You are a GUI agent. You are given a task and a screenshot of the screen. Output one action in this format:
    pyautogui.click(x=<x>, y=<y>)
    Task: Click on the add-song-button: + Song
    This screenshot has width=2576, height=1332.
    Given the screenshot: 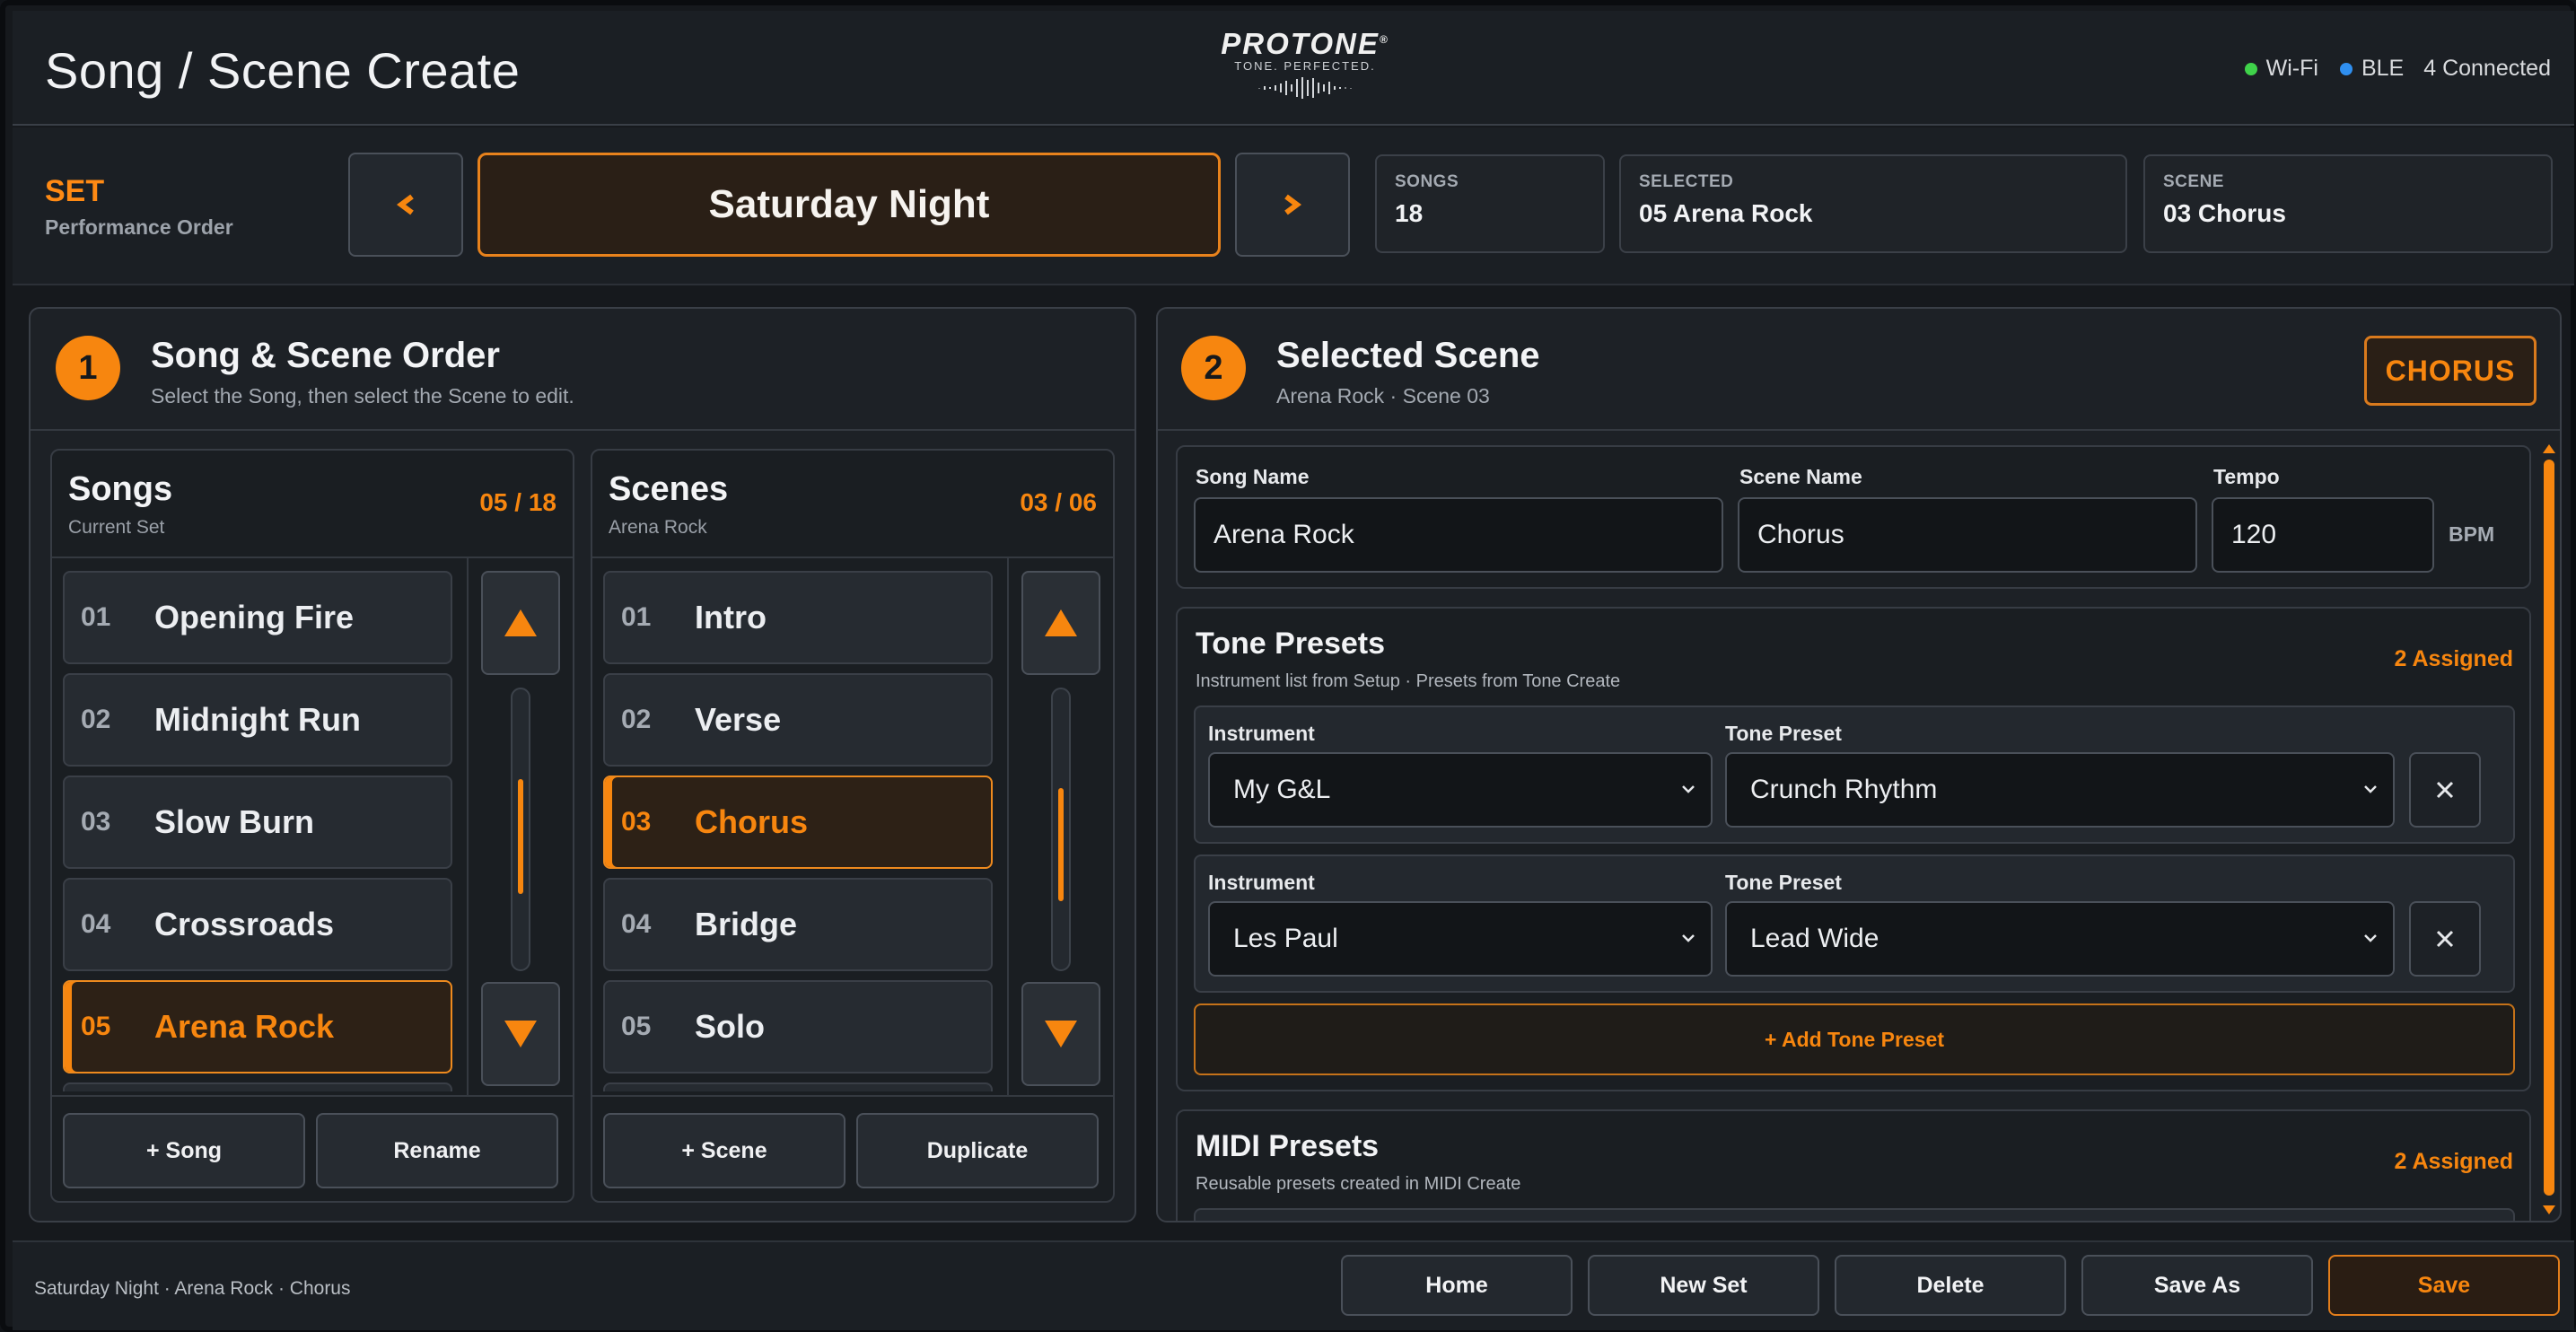 What is the action you would take?
    pyautogui.click(x=184, y=1150)
    